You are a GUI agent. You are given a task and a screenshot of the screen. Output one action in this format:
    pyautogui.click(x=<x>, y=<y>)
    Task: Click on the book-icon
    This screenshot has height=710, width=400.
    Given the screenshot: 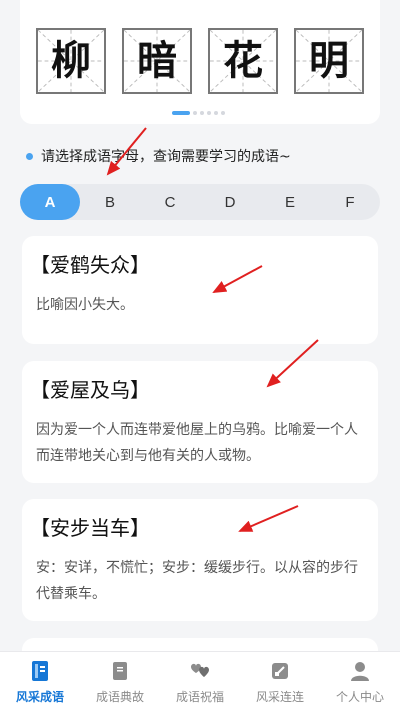 What is the action you would take?
    pyautogui.click(x=40, y=671)
    